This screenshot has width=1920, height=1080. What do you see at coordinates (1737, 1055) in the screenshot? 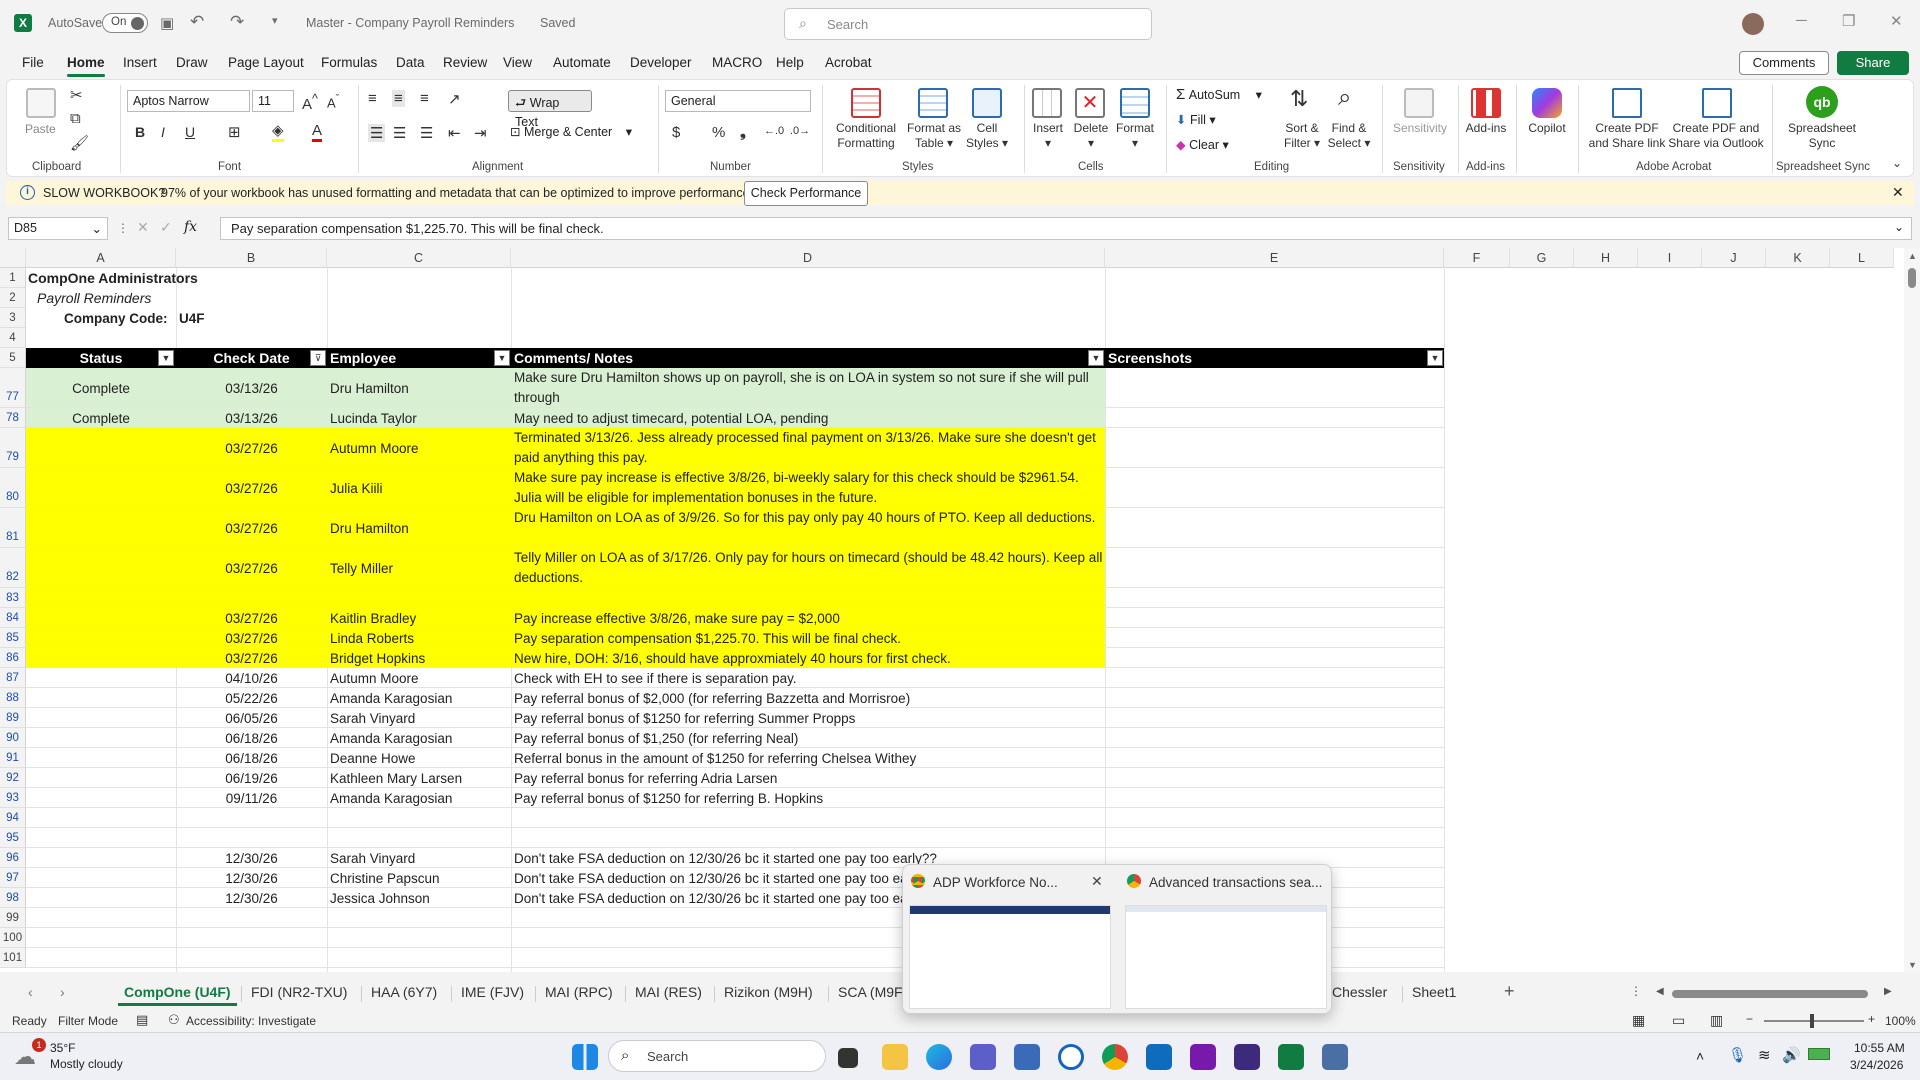
I see `microphone-icon: 🎙` at bounding box center [1737, 1055].